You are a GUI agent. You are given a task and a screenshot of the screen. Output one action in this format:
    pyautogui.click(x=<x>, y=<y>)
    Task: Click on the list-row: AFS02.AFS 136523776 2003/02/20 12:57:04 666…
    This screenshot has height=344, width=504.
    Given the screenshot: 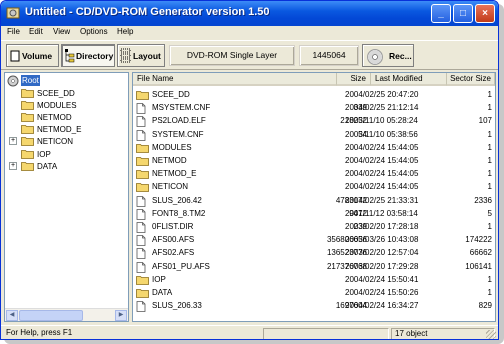 What is the action you would take?
    pyautogui.click(x=314, y=253)
    